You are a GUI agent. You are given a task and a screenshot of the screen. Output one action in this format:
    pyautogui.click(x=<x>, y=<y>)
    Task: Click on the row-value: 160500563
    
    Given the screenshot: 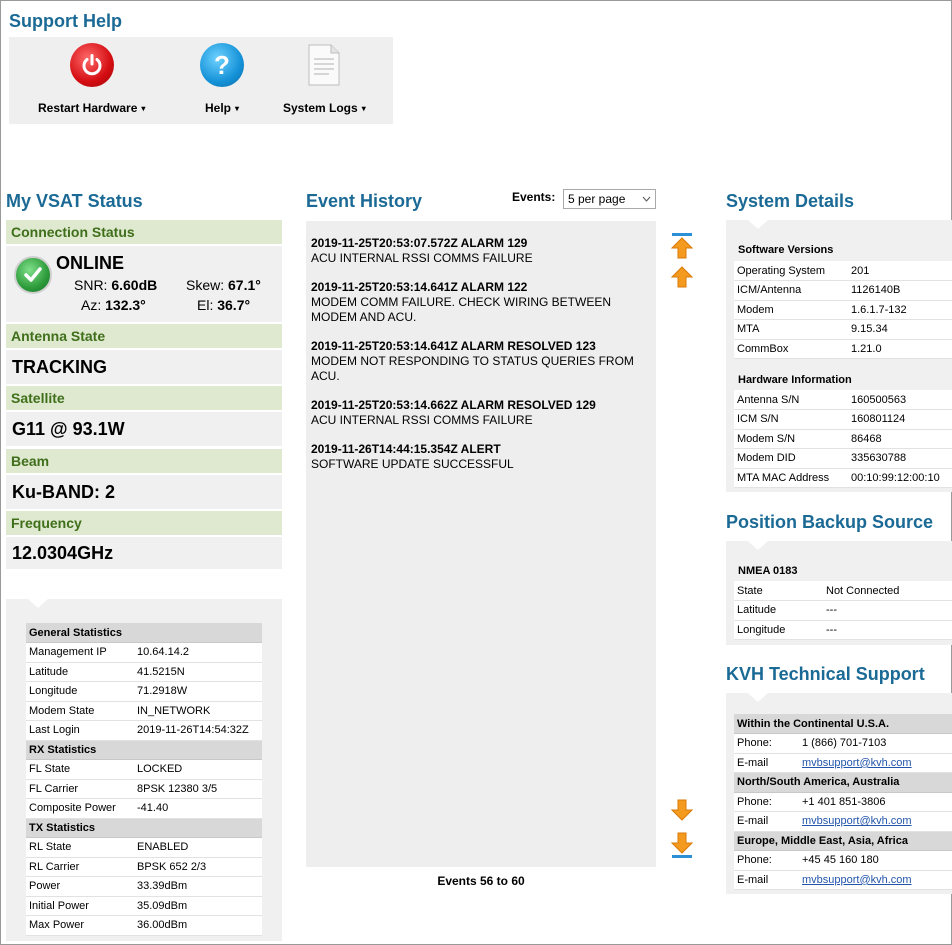 What is the action you would take?
    pyautogui.click(x=900, y=400)
    